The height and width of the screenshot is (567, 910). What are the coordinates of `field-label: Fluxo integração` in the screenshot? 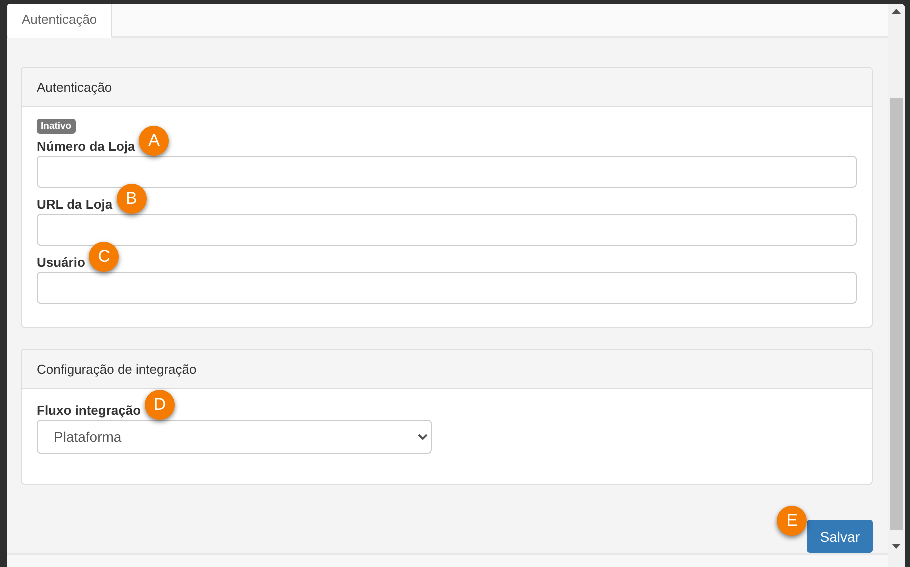 It's located at (89, 410).